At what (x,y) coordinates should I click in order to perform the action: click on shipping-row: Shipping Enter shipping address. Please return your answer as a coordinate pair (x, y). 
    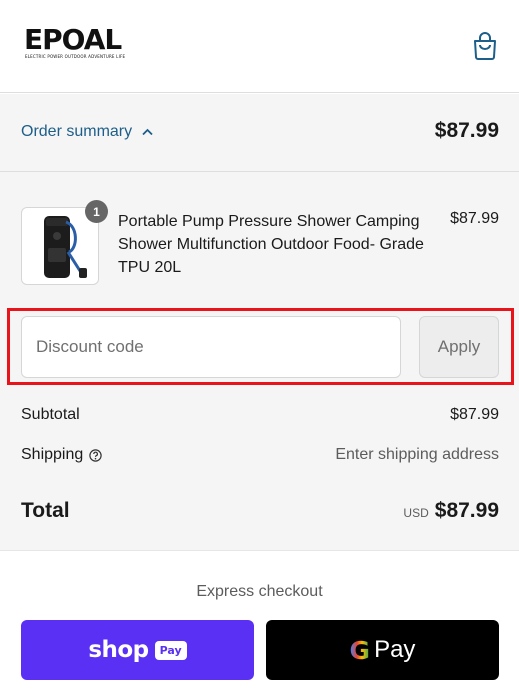
    Looking at the image, I should click on (260, 455).